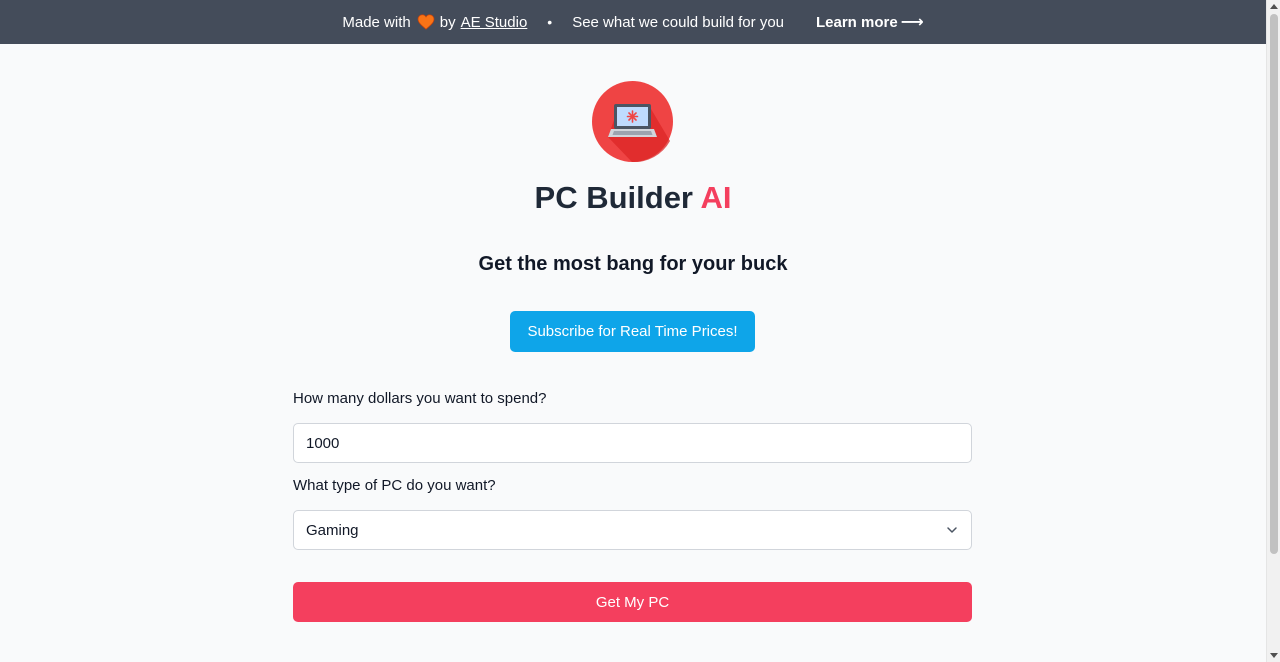 The image size is (1280, 662). What do you see at coordinates (632, 331) in the screenshot?
I see `subscribe-button: Subscribe for Real Time Prices!` at bounding box center [632, 331].